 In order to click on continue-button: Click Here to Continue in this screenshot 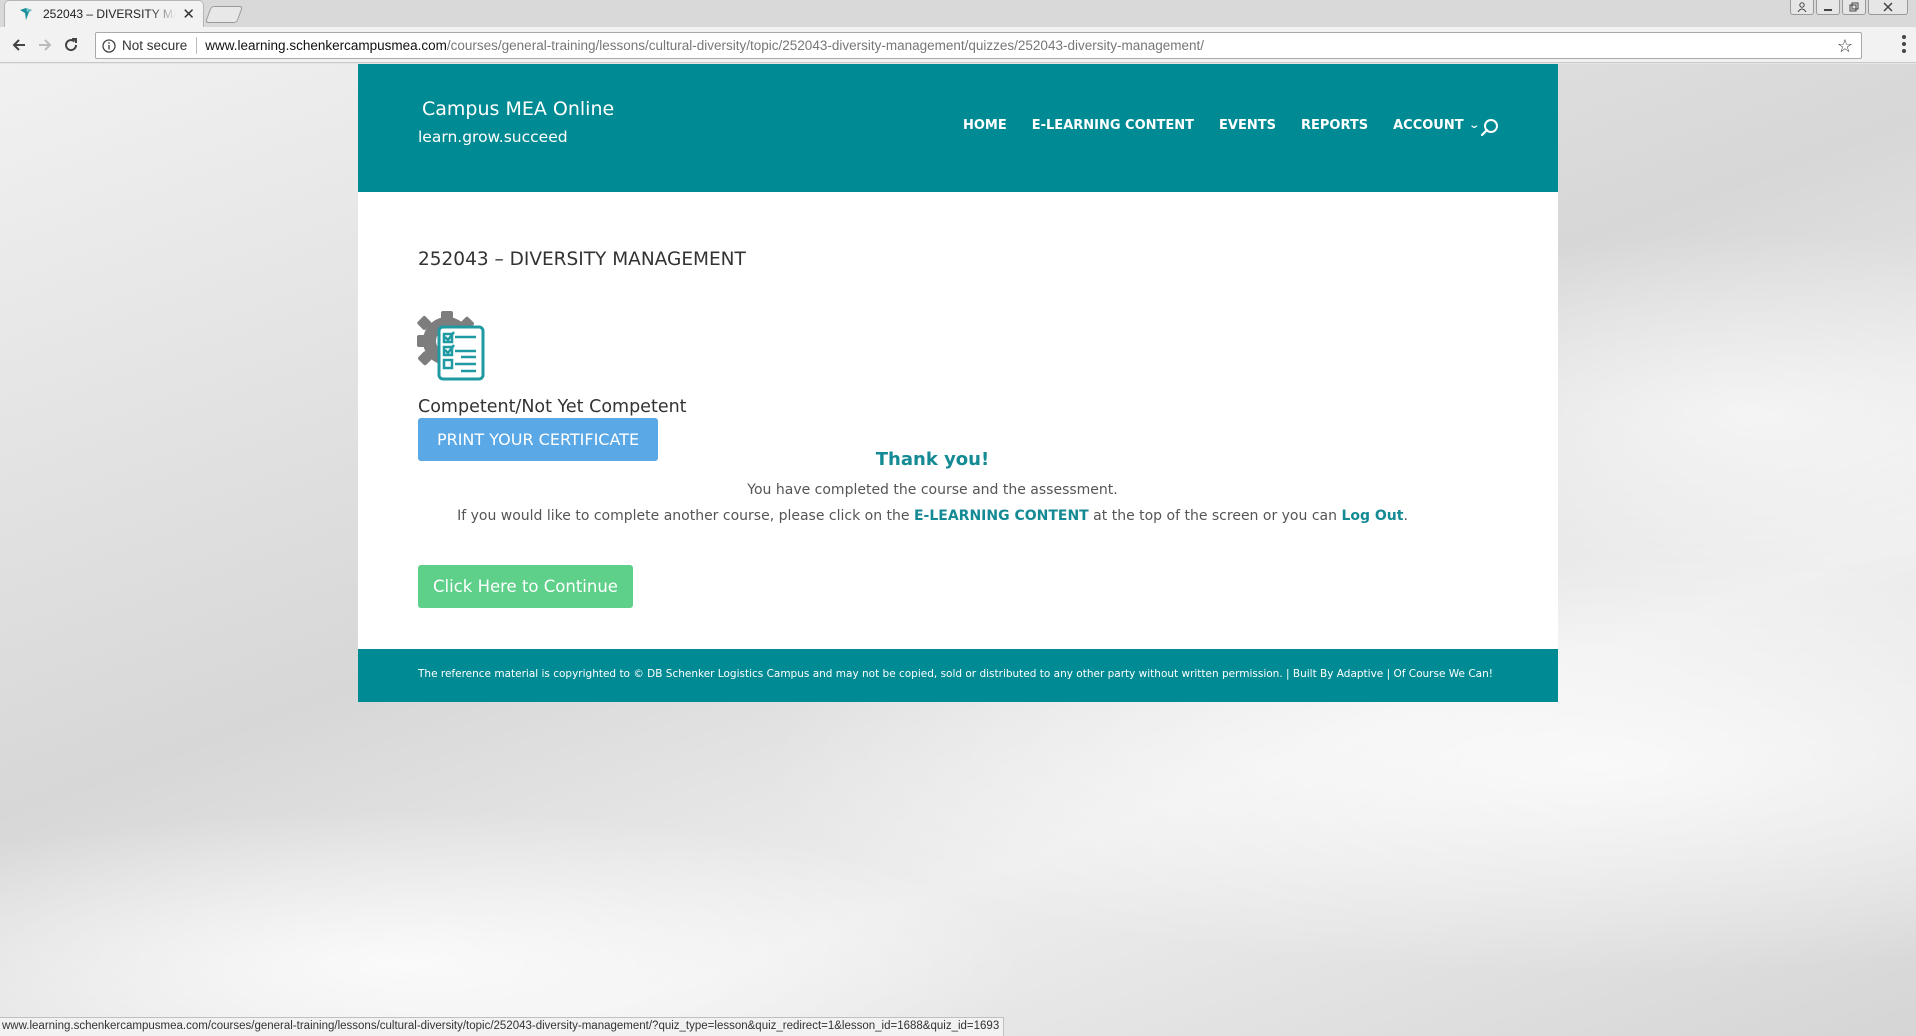, I will do `click(525, 586)`.